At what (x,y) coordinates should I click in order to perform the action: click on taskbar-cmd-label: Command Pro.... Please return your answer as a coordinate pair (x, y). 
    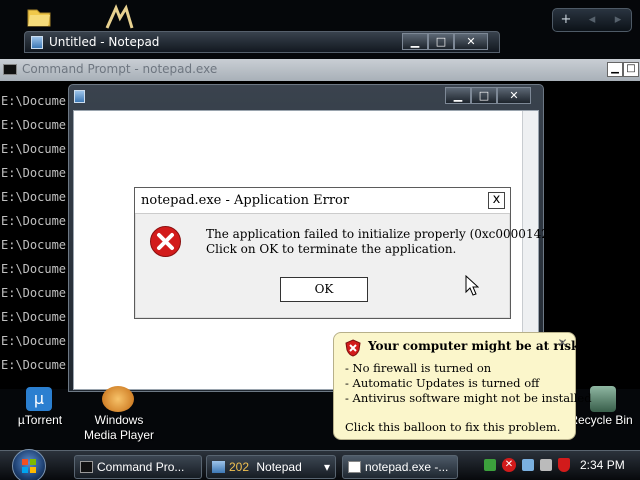
    Looking at the image, I should click on (141, 467).